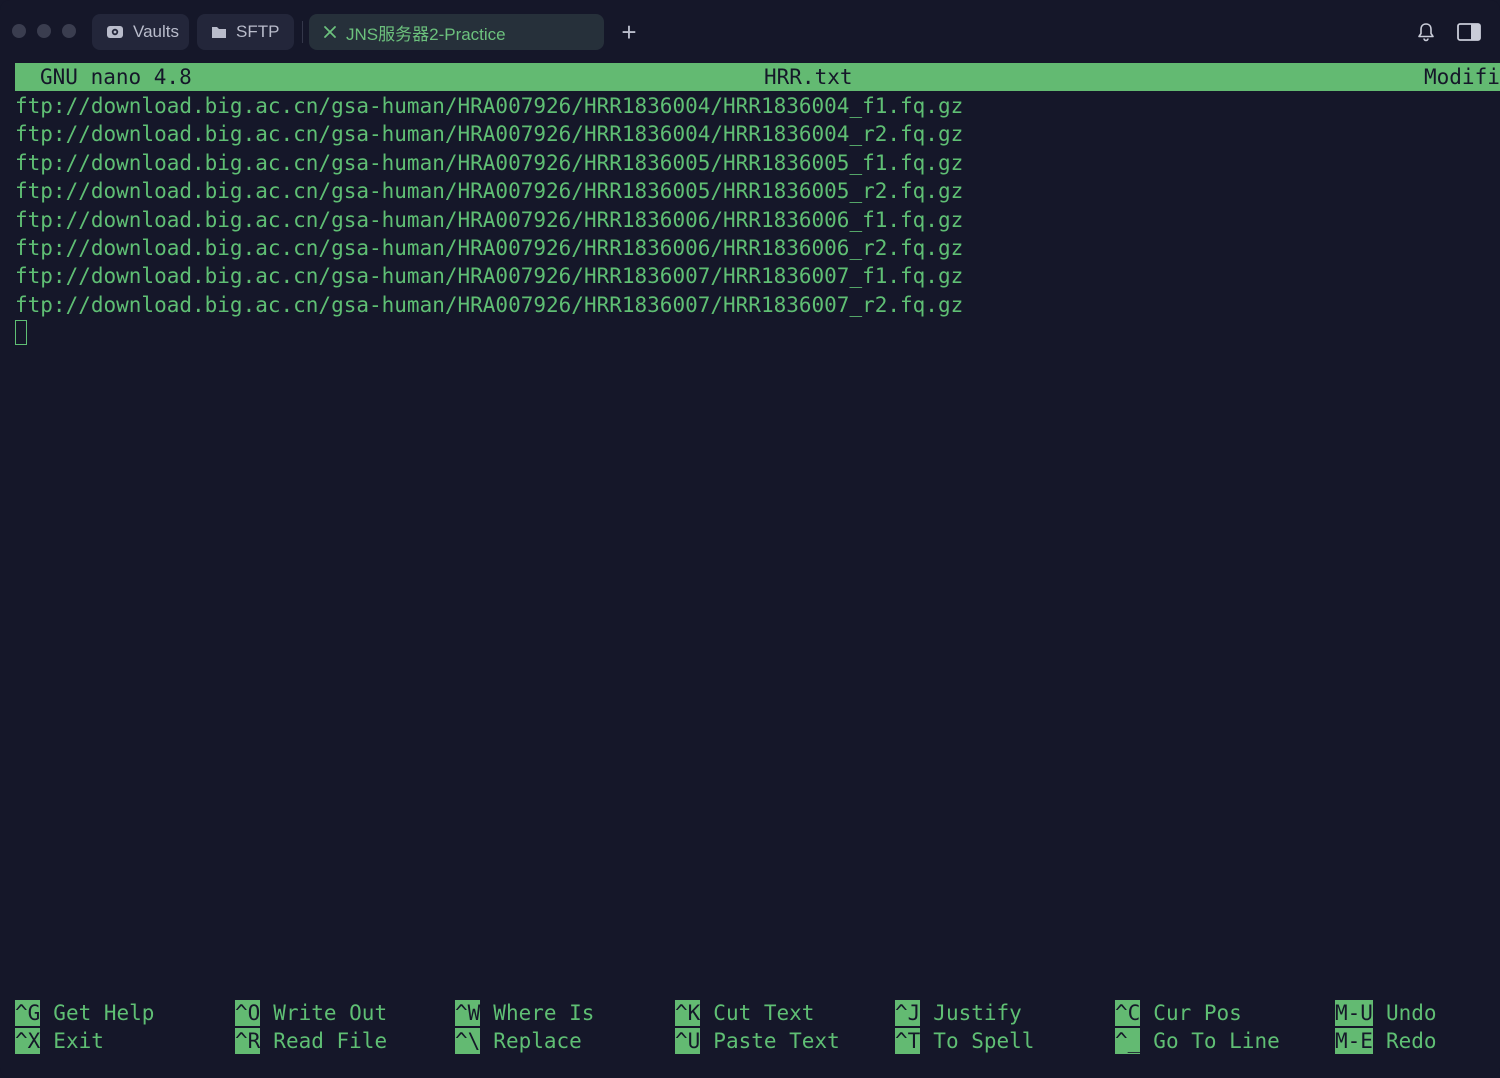 Image resolution: width=1500 pixels, height=1078 pixels. I want to click on shortcut-label: Undo, so click(1411, 1013).